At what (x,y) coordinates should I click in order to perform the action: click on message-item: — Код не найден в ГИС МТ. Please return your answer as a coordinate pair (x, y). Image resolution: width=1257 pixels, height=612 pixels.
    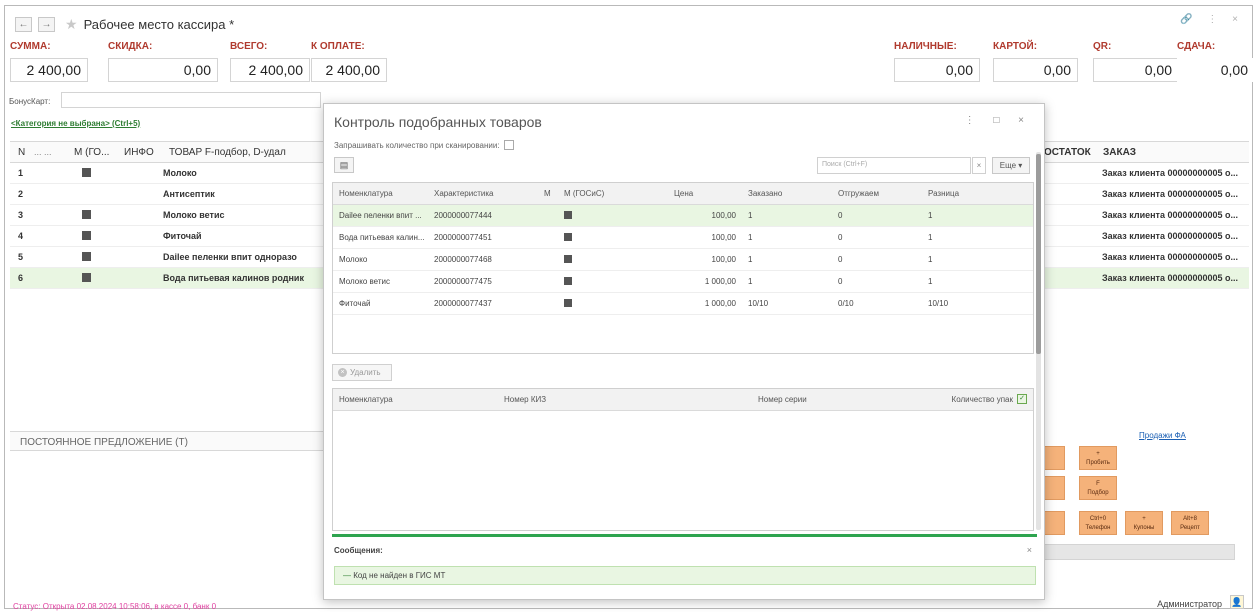
    Looking at the image, I should click on (685, 575).